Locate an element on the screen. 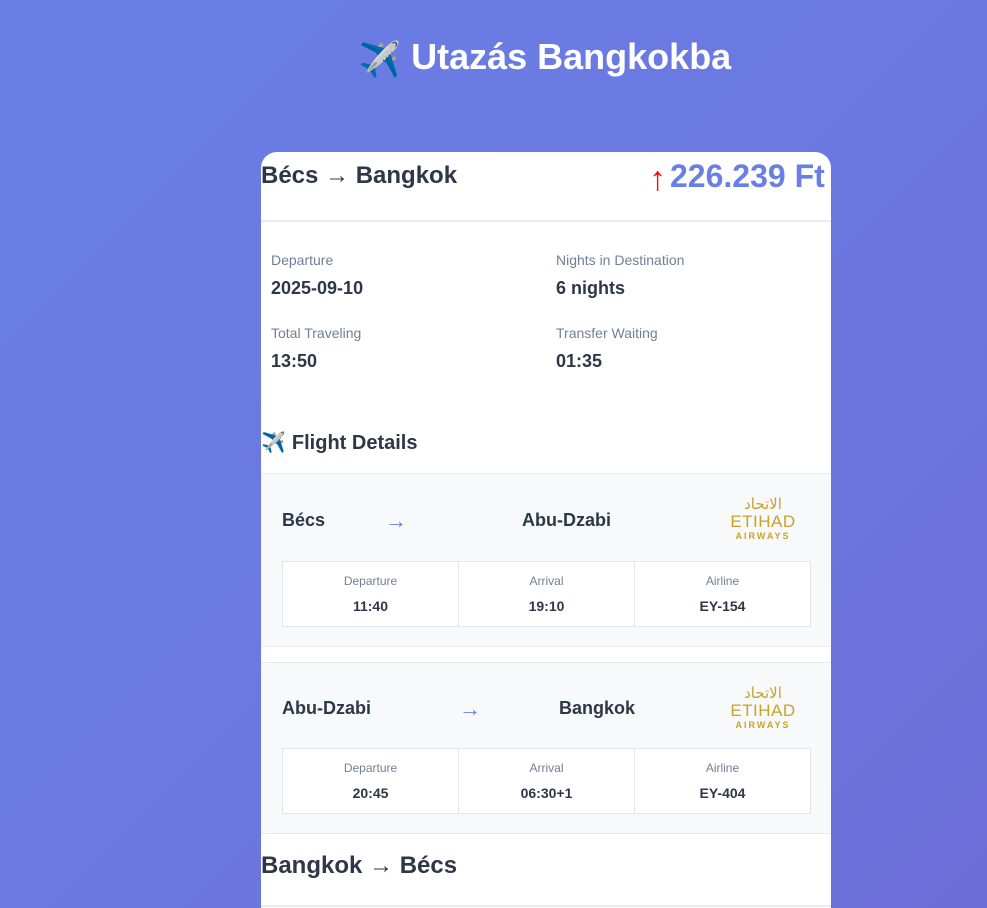 The height and width of the screenshot is (908, 987). detail-value: 20:45 is located at coordinates (370, 793).